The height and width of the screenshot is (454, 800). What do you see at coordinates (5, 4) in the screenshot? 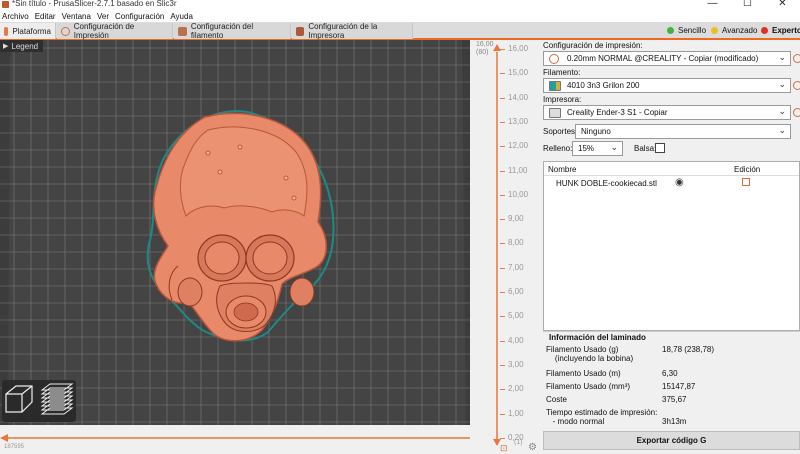
I see `app-icon` at bounding box center [5, 4].